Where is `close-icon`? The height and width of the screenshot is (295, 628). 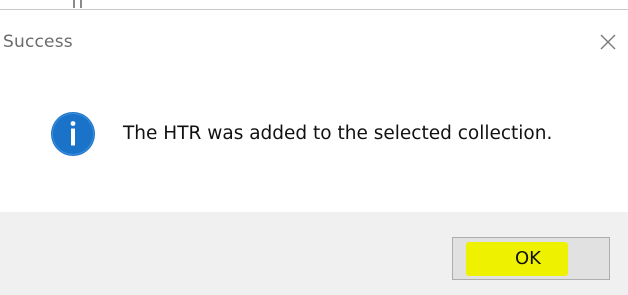
close-icon is located at coordinates (608, 42).